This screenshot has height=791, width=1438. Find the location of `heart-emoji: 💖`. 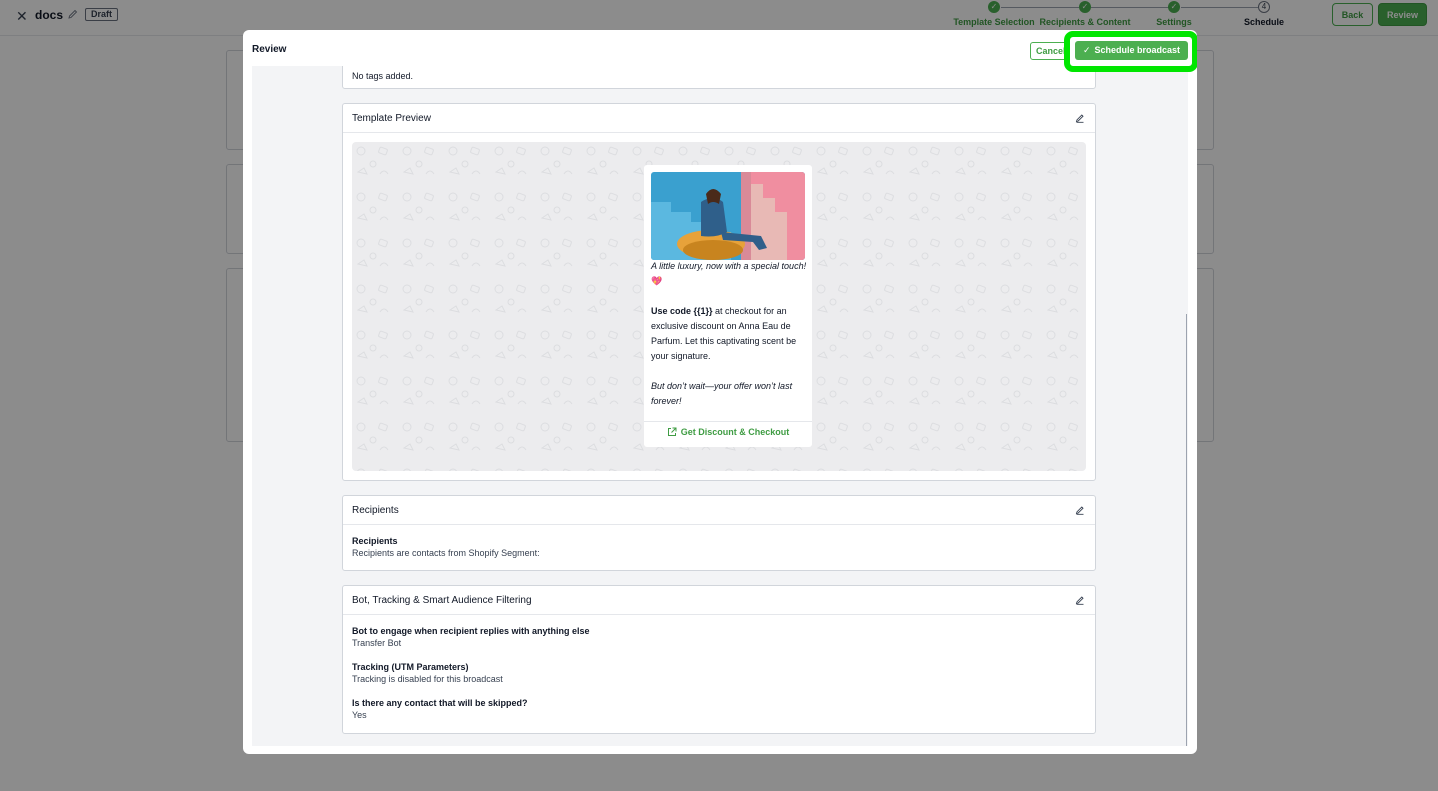

heart-emoji: 💖 is located at coordinates (657, 281).